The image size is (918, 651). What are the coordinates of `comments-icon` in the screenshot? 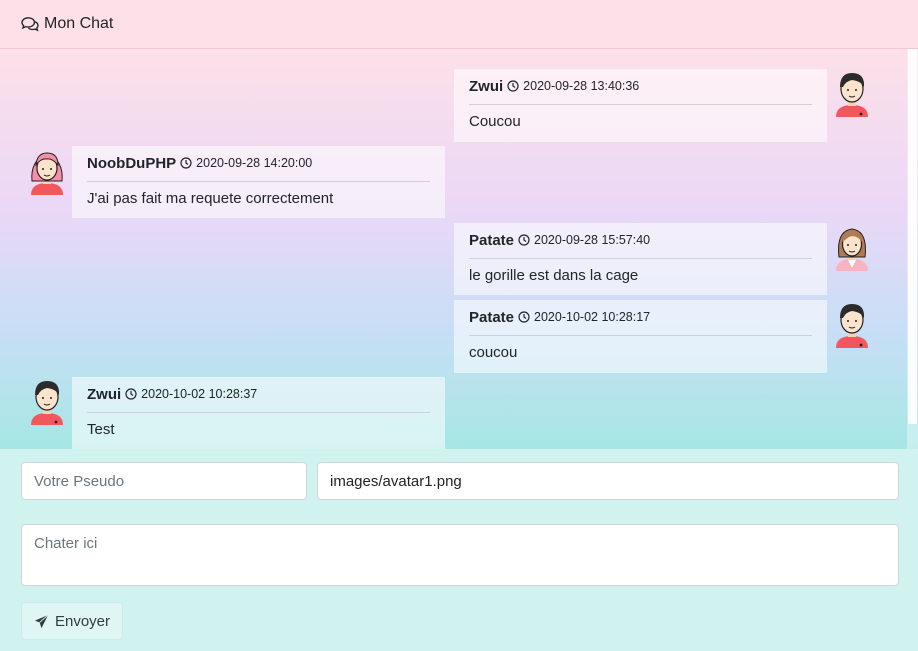 It's located at (30, 24).